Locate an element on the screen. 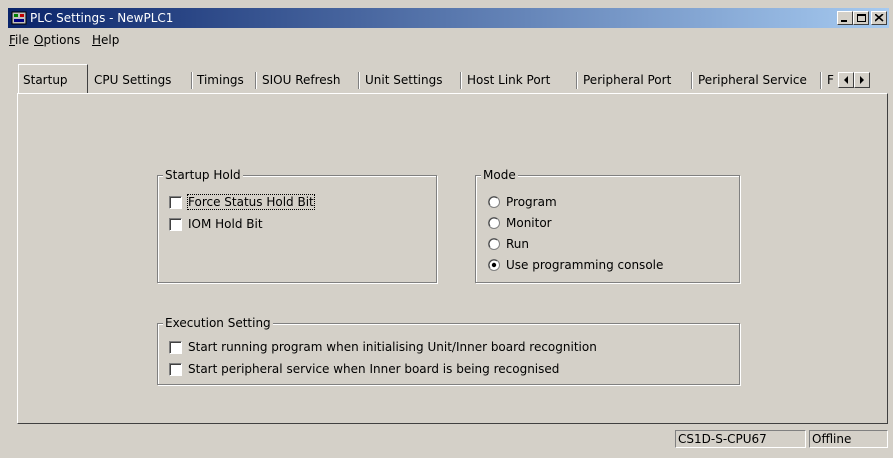  tab-startup-label: Startup is located at coordinates (45, 80).